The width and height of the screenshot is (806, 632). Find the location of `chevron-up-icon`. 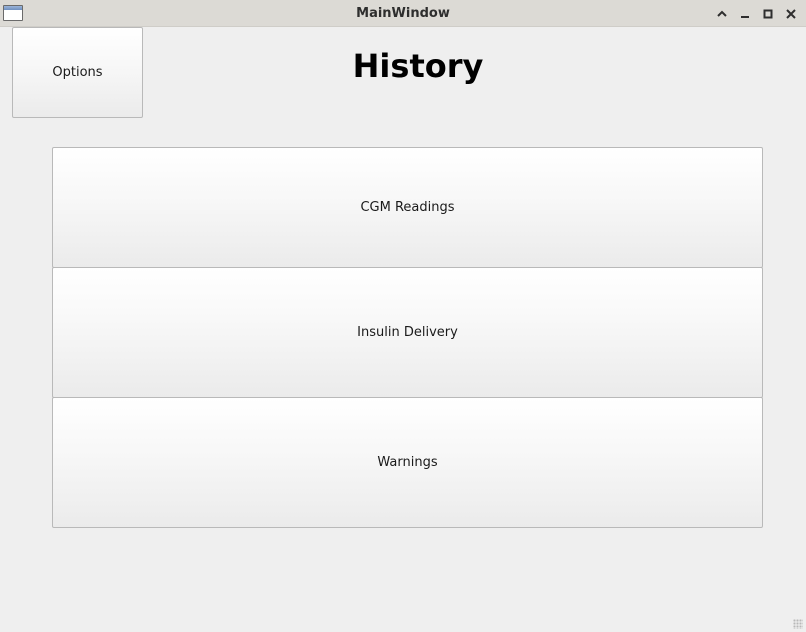

chevron-up-icon is located at coordinates (722, 13).